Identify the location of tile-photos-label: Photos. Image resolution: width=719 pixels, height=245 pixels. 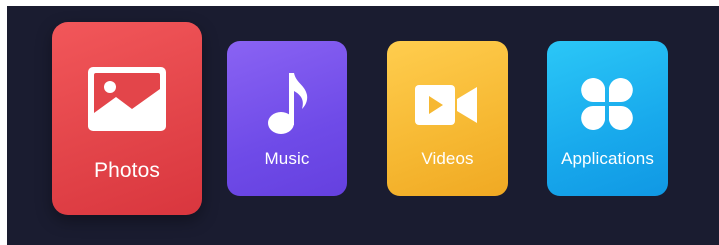
(127, 170).